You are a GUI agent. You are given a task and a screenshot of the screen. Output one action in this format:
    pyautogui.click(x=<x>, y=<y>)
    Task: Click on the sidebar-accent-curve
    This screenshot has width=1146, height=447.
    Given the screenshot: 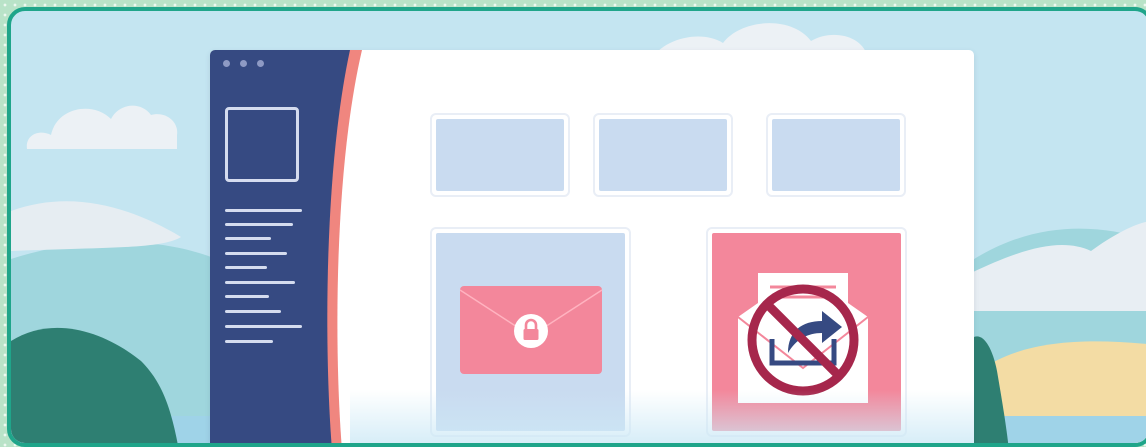 What is the action you would take?
    pyautogui.click(x=344, y=246)
    